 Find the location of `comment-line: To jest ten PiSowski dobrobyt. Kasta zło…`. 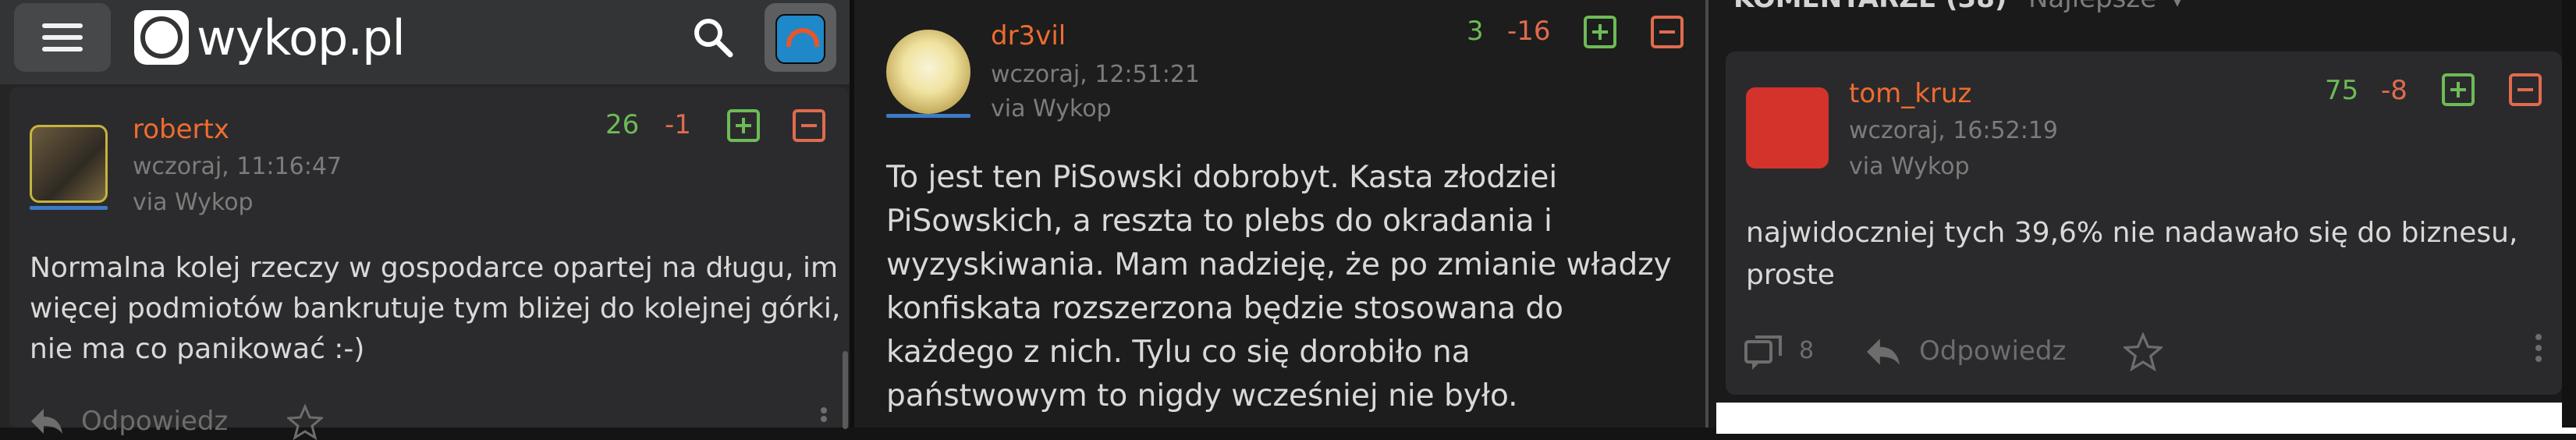

comment-line: To jest ten PiSowski dobrobyt. Kasta zło… is located at coordinates (1222, 177).